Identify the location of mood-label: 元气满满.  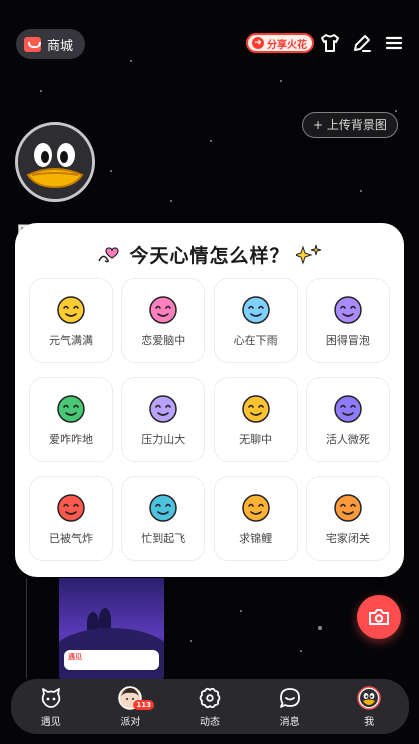
(71, 340).